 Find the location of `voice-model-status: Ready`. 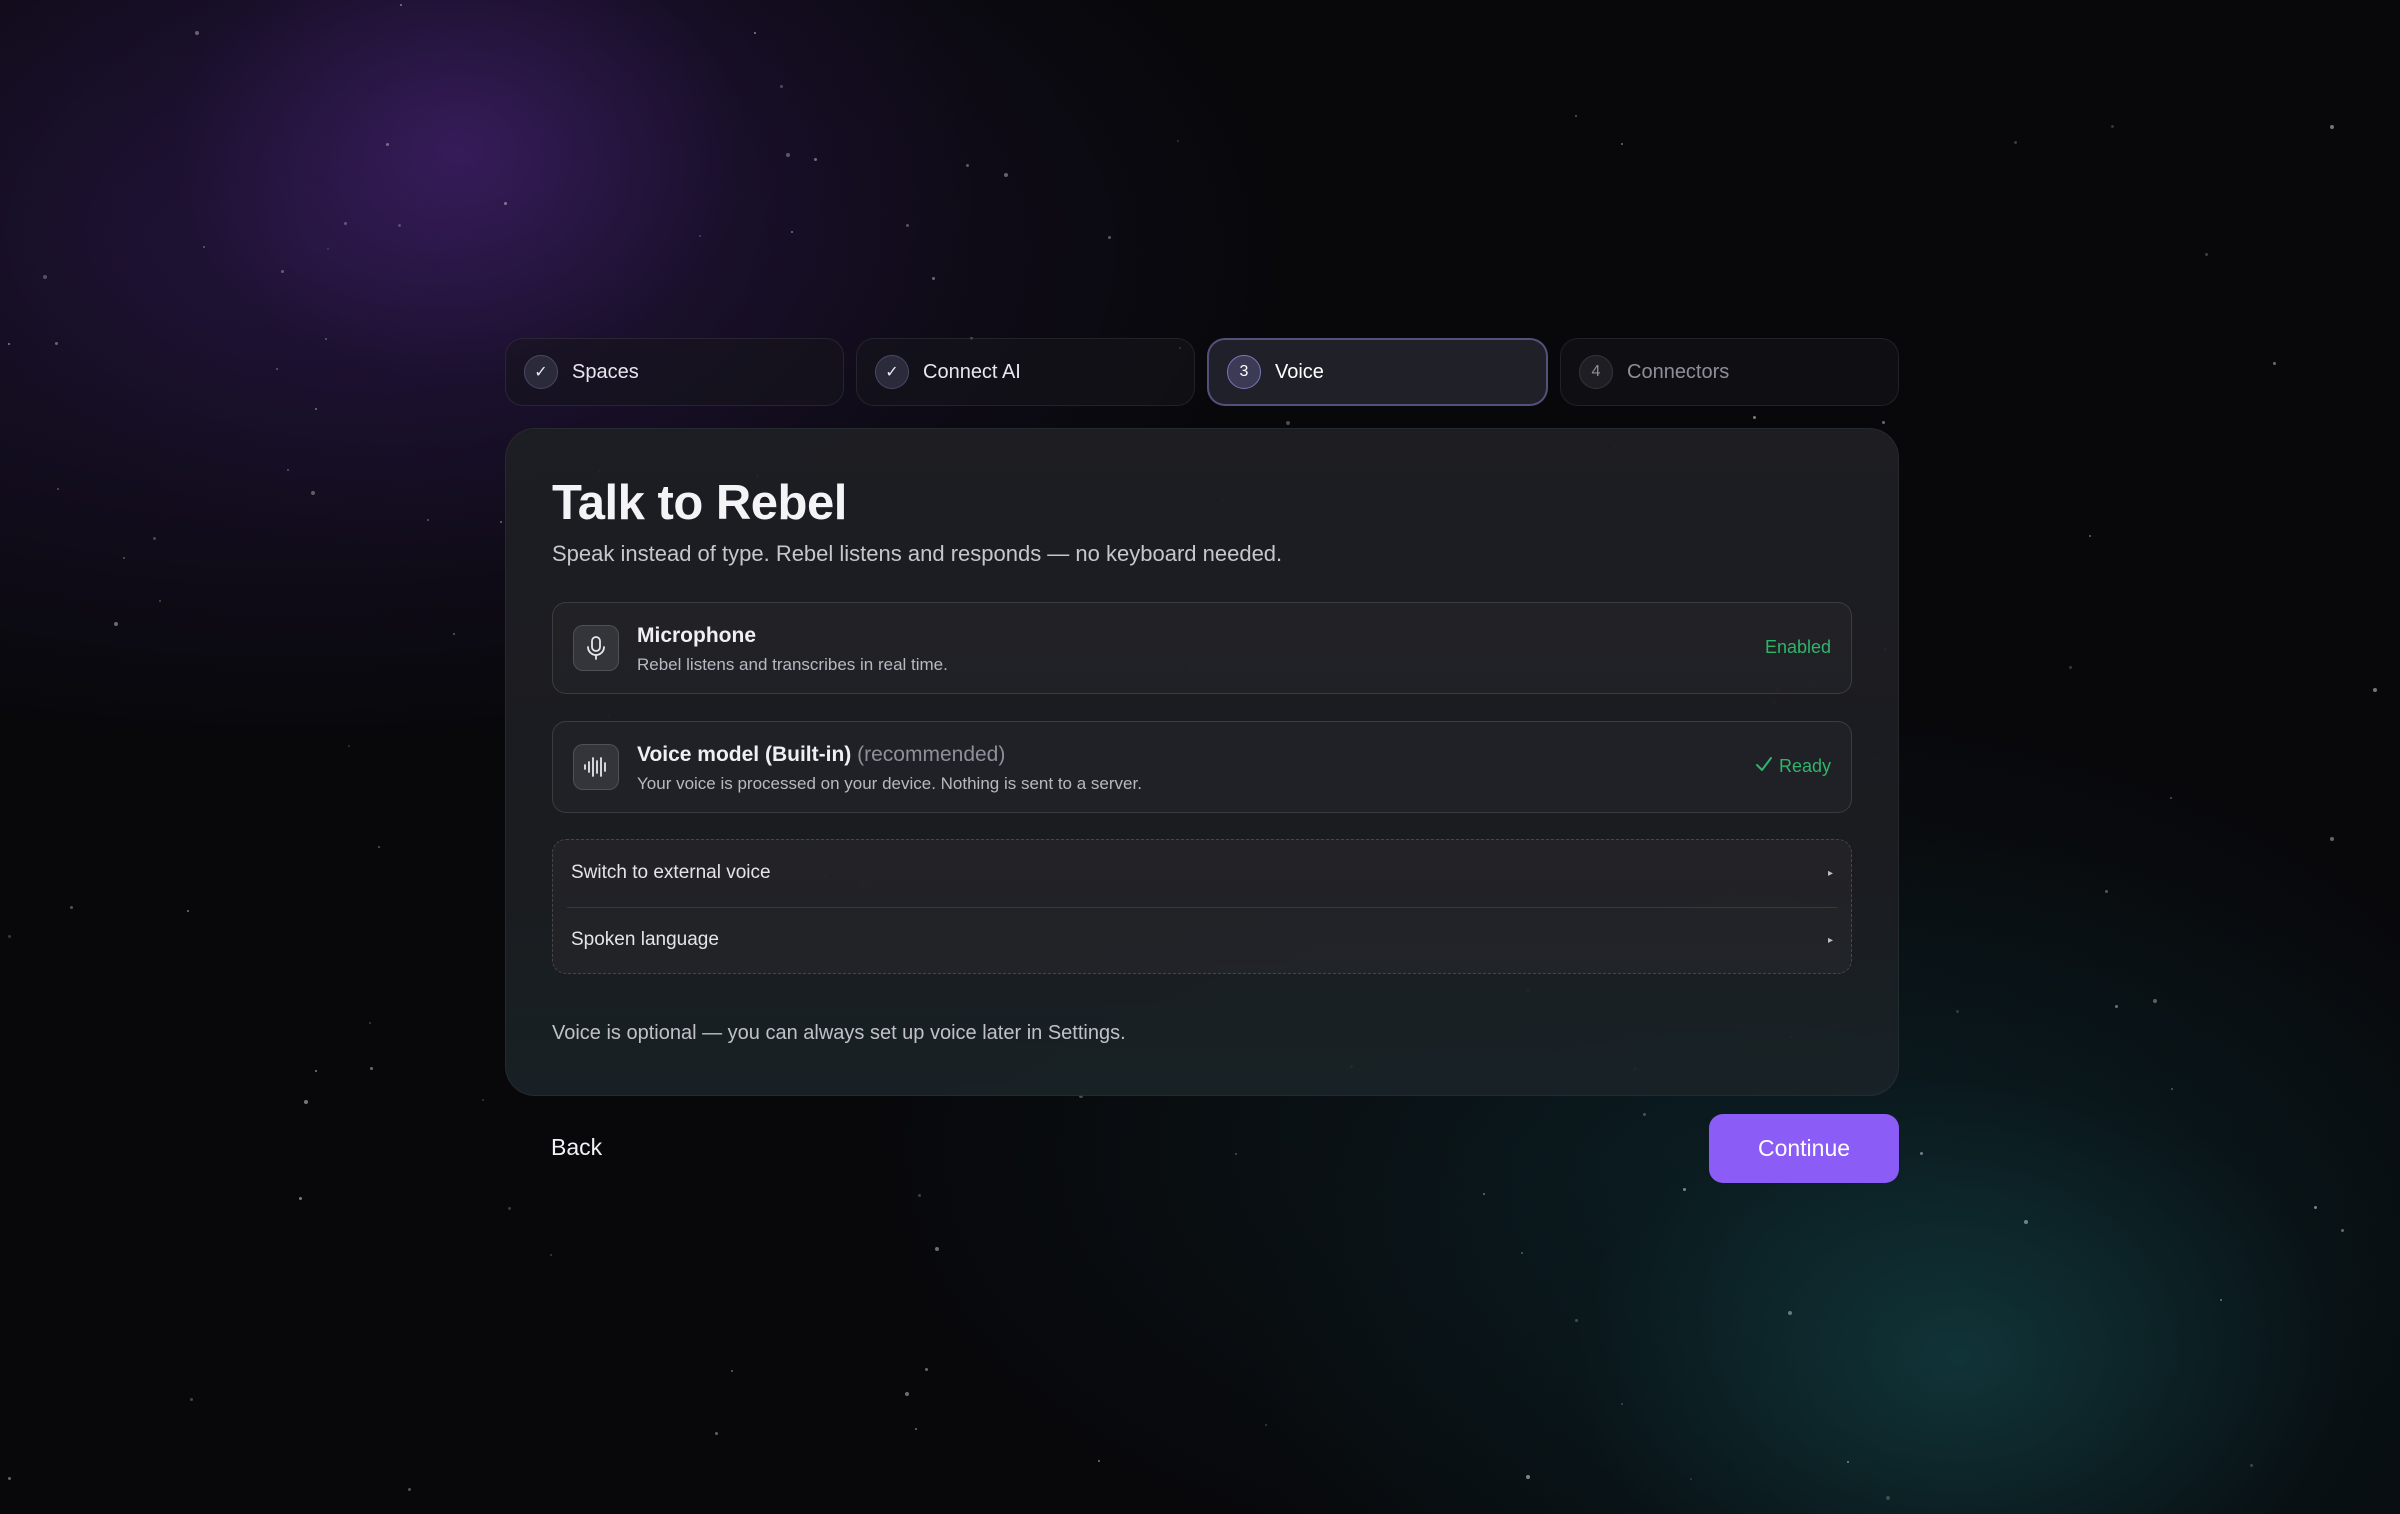

voice-model-status: Ready is located at coordinates (1793, 766).